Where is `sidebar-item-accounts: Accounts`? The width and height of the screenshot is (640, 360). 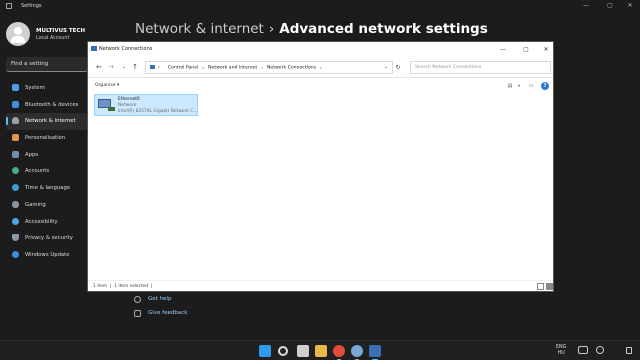 sidebar-item-accounts: Accounts is located at coordinates (47, 171).